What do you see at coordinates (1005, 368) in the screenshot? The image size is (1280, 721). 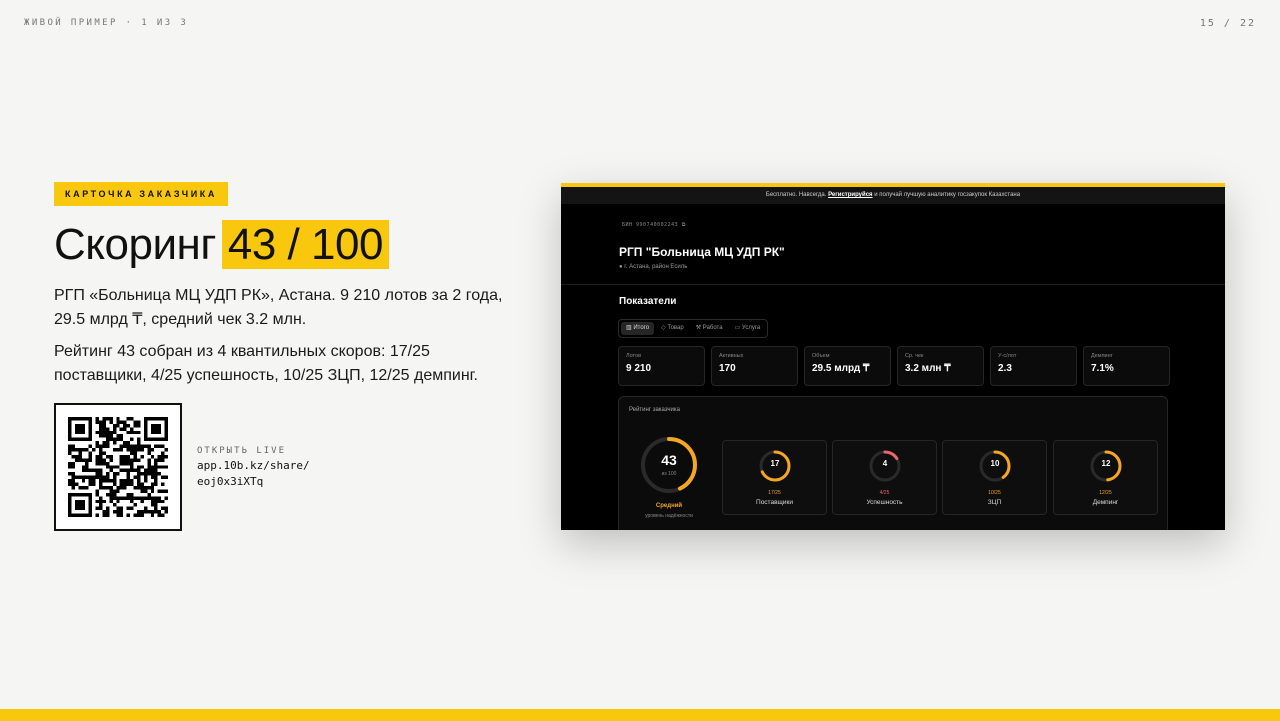 I see `kpi-value: 2.3` at bounding box center [1005, 368].